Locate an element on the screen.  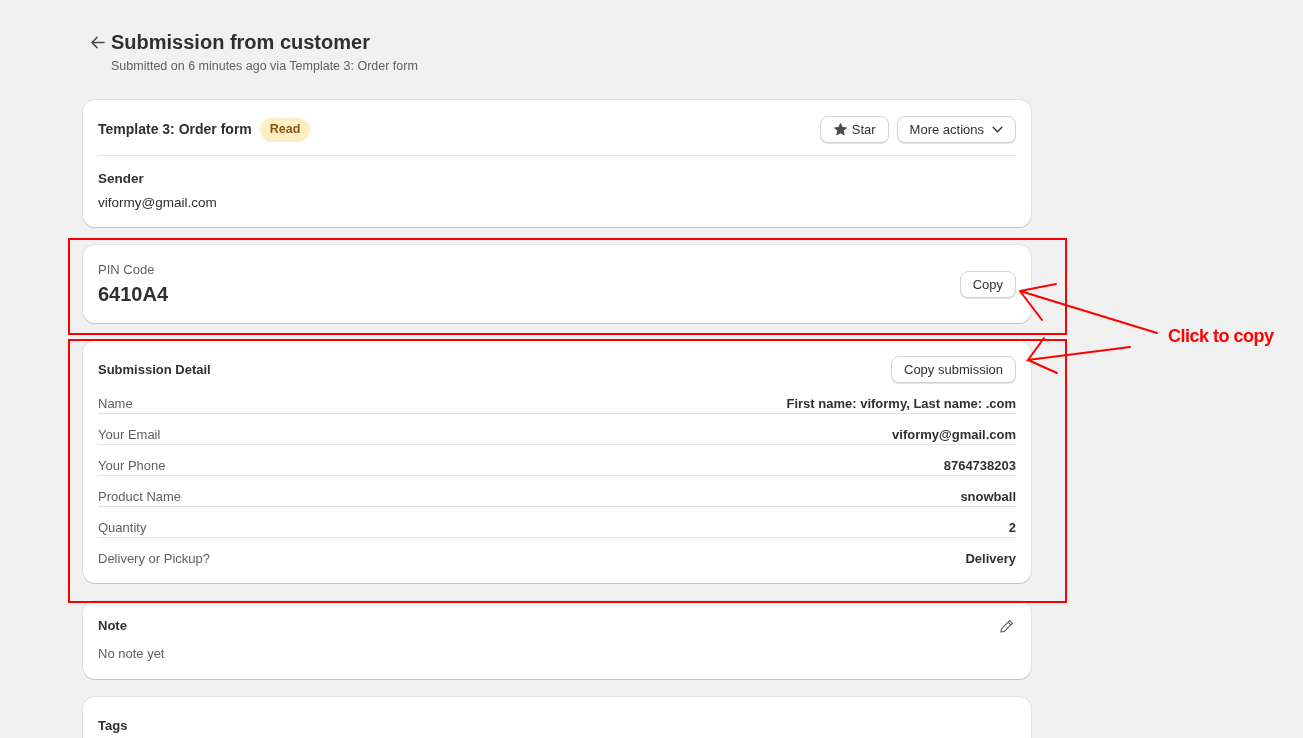
field-label: Delivery or Pickup? is located at coordinates (154, 559).